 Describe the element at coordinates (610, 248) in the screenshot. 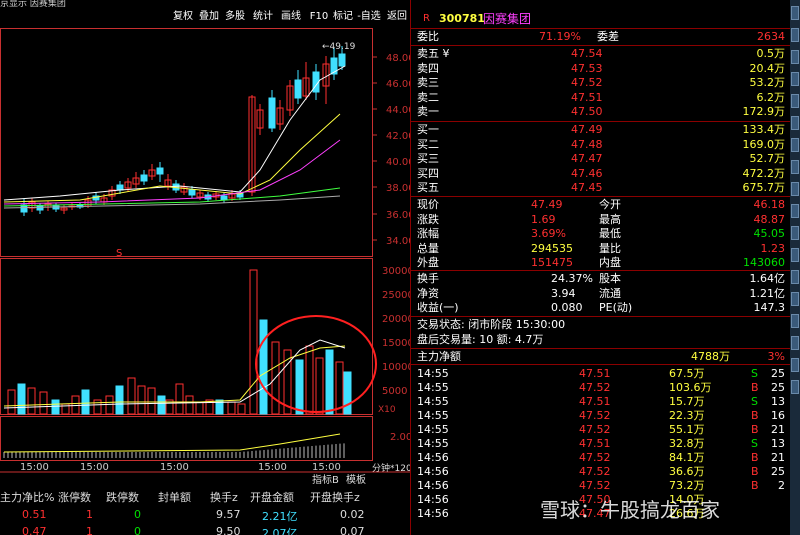

I see `quote-label: 量比` at that location.